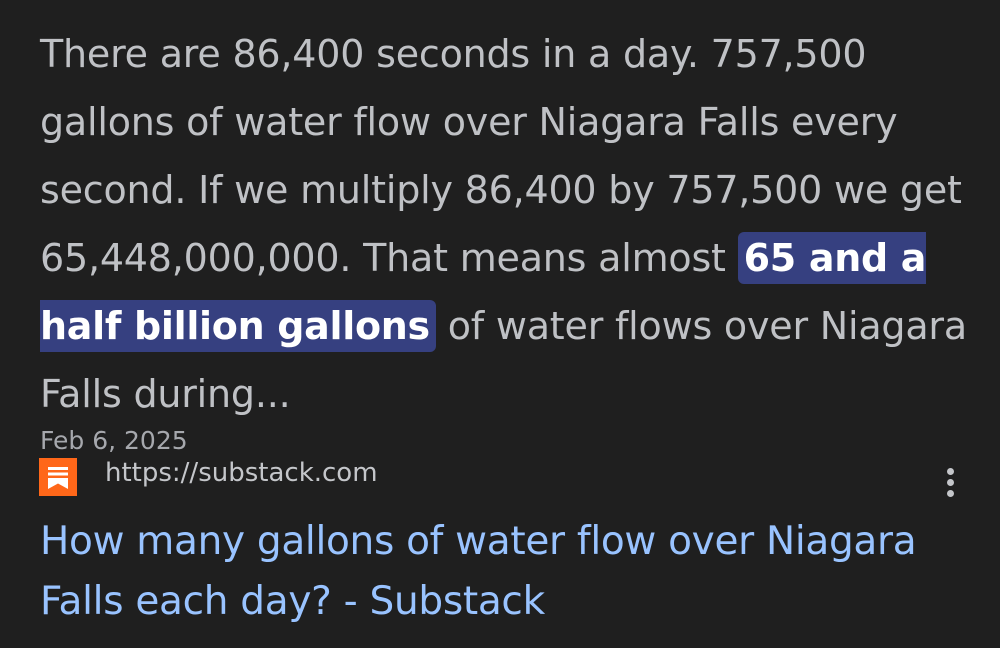 The height and width of the screenshot is (648, 1000). I want to click on substack-favicon-icon, so click(58, 477).